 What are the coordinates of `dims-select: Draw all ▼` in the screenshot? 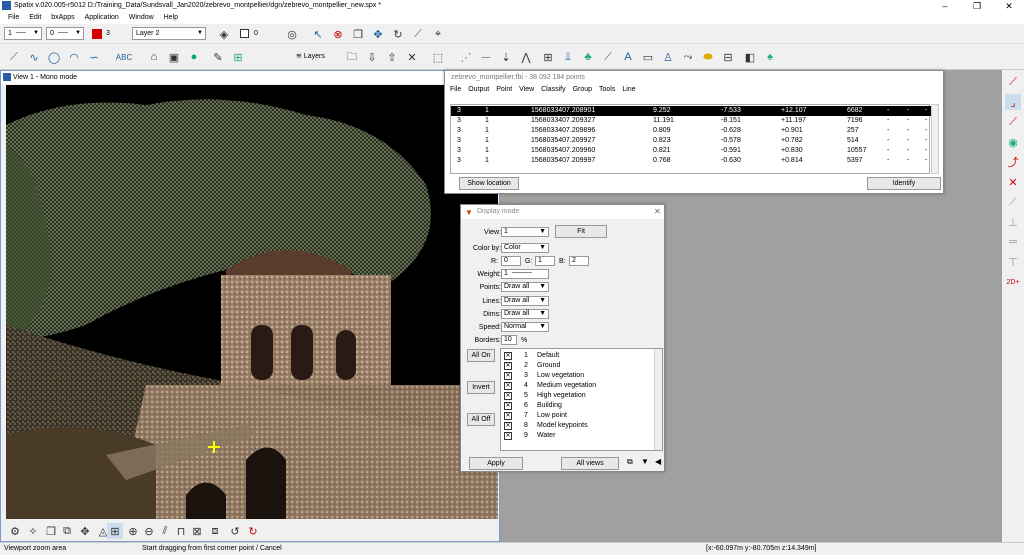 It's located at (525, 314).